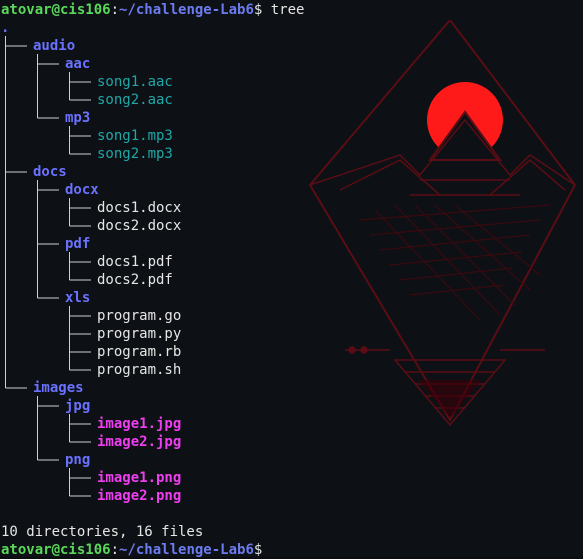  I want to click on tree-file-docs2-pdf: docs2.pdf, so click(135, 280).